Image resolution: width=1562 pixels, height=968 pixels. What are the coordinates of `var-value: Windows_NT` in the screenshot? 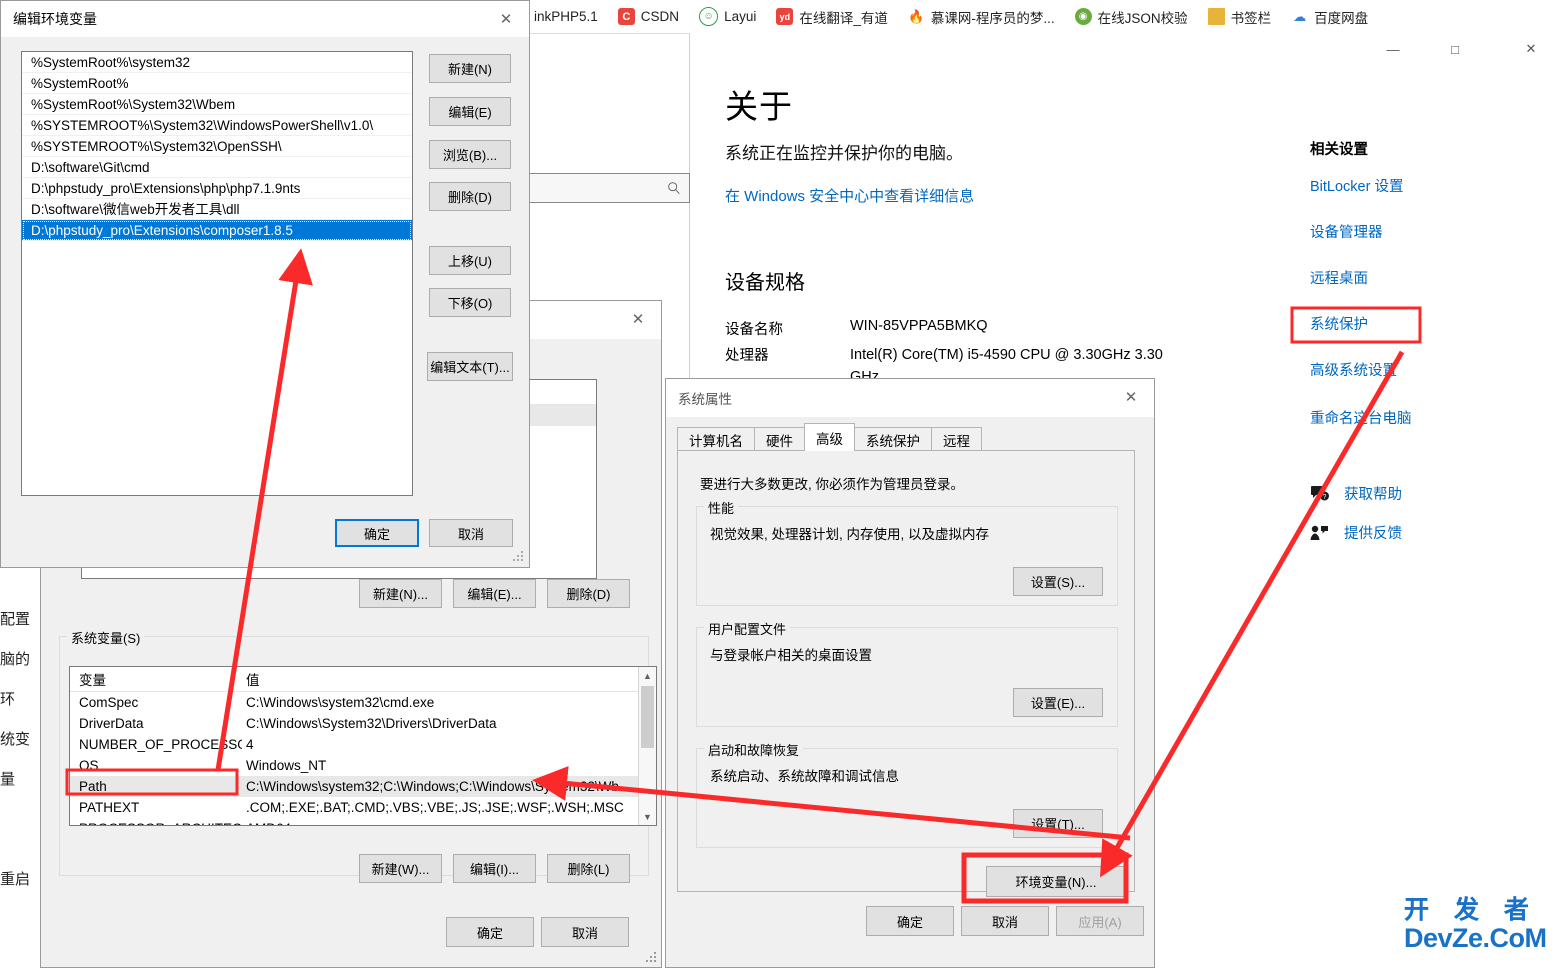 It's located at (286, 765).